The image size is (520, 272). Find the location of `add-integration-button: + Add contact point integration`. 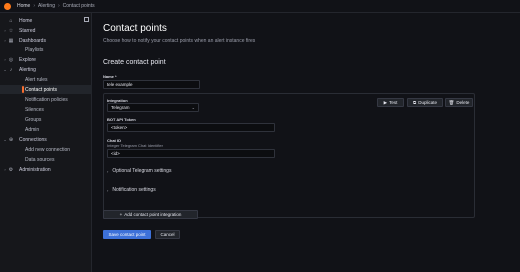

add-integration-button: + Add contact point integration is located at coordinates (150, 214).